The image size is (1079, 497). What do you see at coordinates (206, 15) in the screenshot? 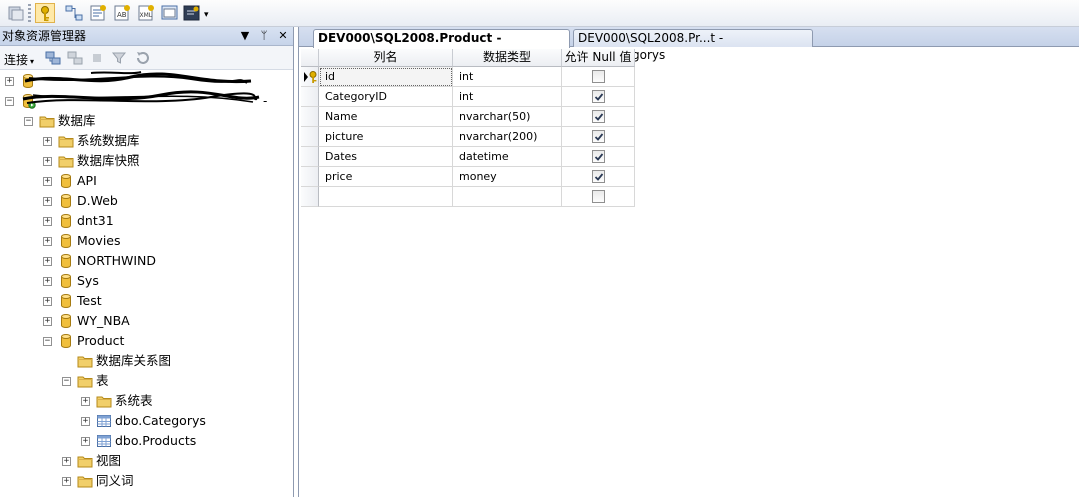
I see `toolbar-overflow-icon: ▾` at bounding box center [206, 15].